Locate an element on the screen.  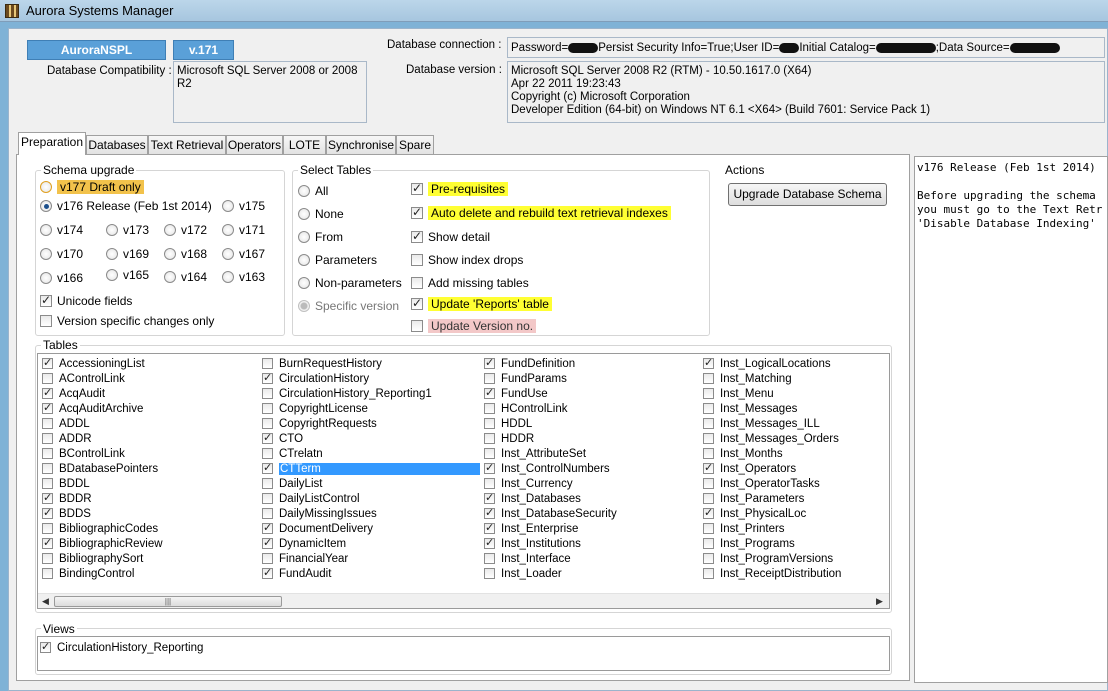
table-row: Inst_Enterprise is located at coordinates (592, 528).